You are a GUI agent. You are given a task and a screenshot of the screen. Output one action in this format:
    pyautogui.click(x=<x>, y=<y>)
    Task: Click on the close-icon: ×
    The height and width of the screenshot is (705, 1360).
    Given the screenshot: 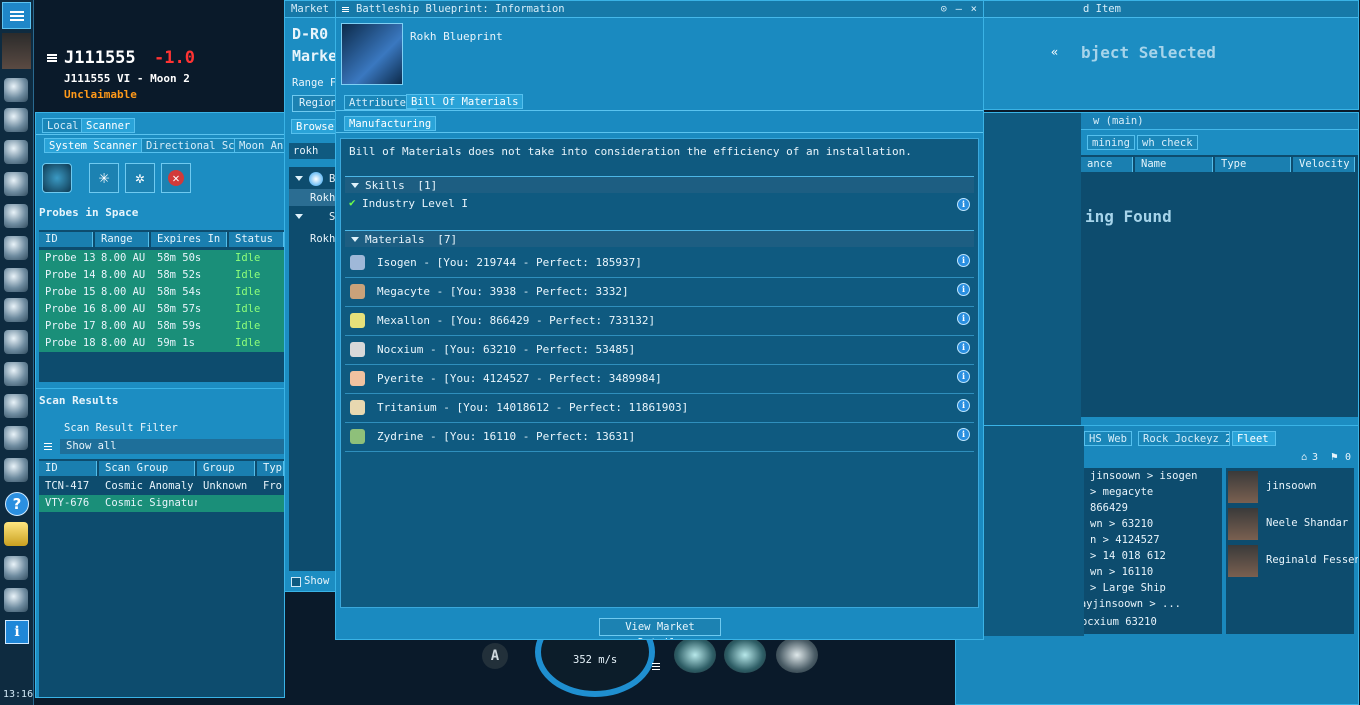 What is the action you would take?
    pyautogui.click(x=974, y=9)
    